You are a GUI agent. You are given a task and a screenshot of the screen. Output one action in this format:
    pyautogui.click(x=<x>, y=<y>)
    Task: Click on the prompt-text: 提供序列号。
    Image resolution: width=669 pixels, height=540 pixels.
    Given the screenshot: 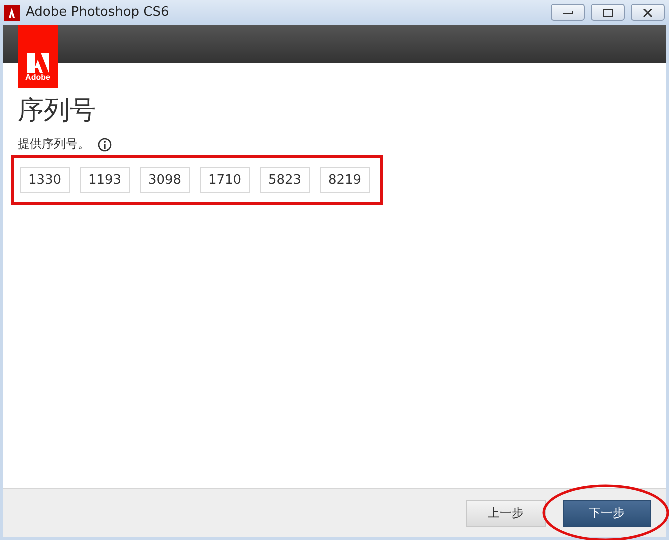 What is the action you would take?
    pyautogui.click(x=54, y=144)
    